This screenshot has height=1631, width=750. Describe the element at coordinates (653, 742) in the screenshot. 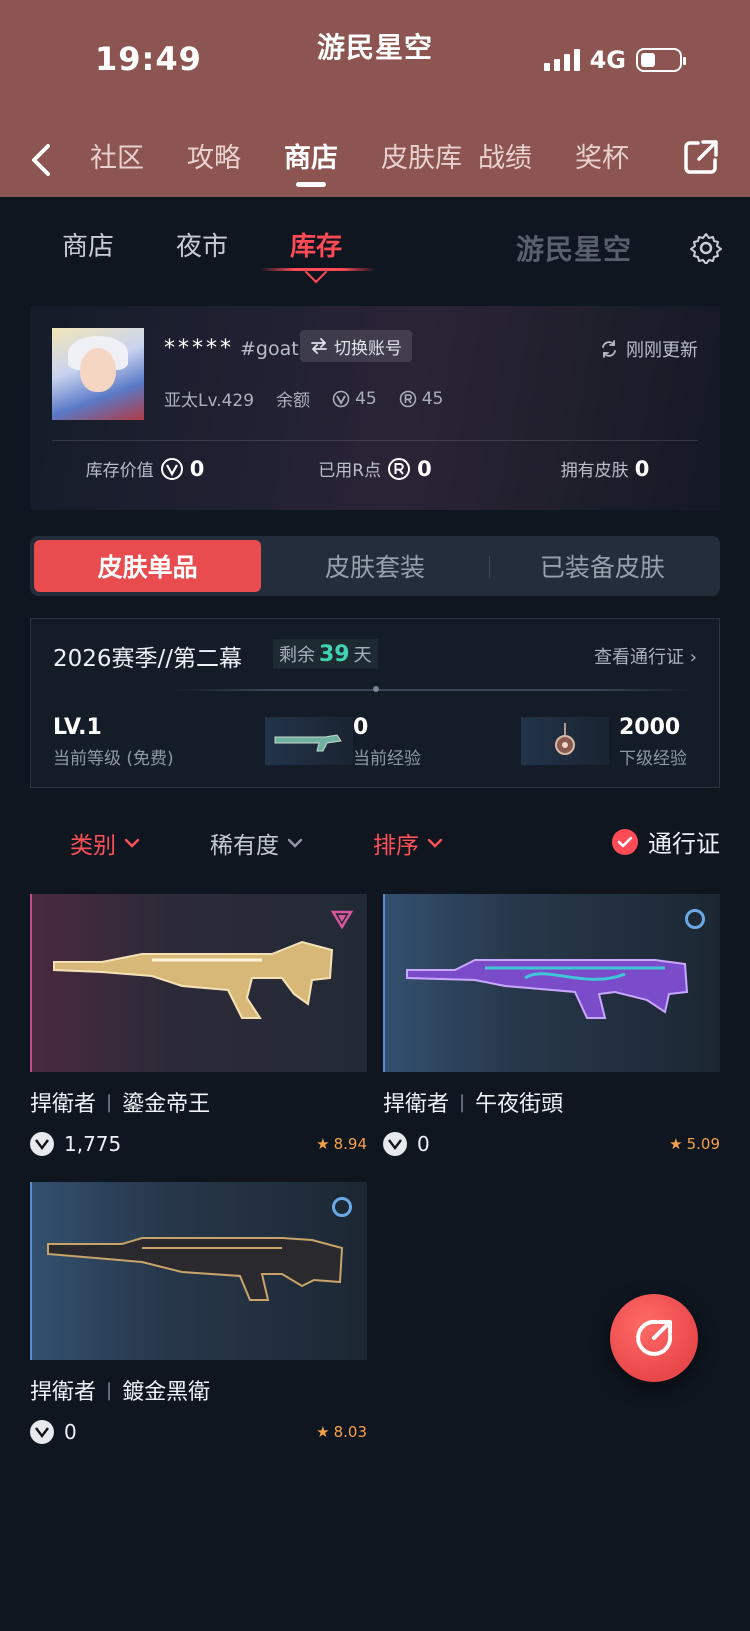

I see `next-level-exp: 2000 下级经验` at that location.